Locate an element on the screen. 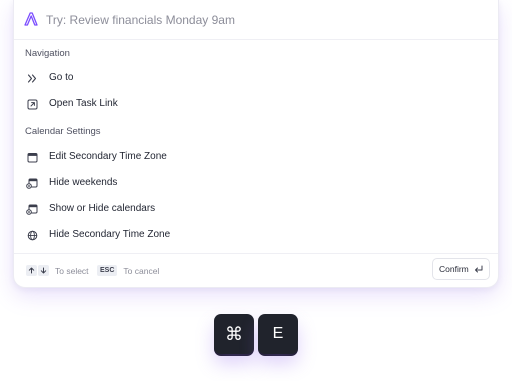  select-hint-text: To select is located at coordinates (72, 270).